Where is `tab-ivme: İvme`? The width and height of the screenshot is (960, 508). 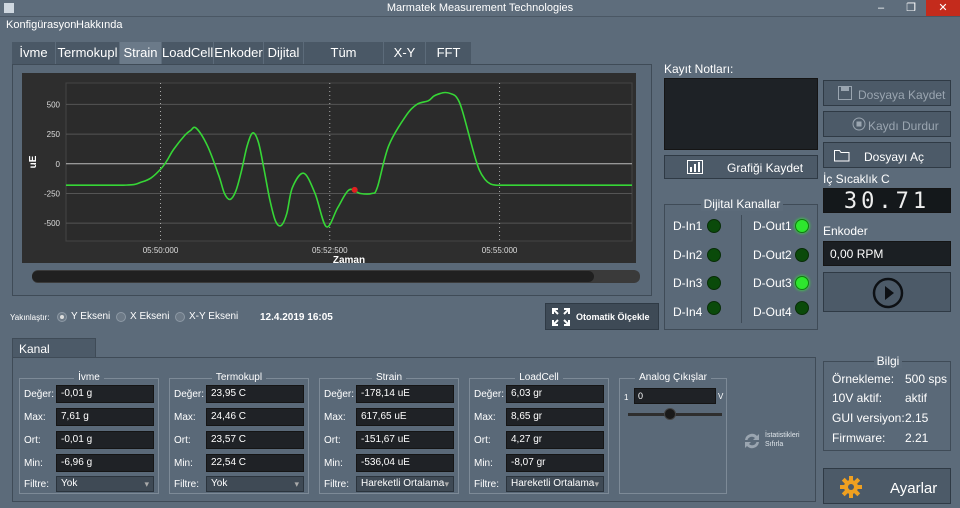 tab-ivme: İvme is located at coordinates (34, 53).